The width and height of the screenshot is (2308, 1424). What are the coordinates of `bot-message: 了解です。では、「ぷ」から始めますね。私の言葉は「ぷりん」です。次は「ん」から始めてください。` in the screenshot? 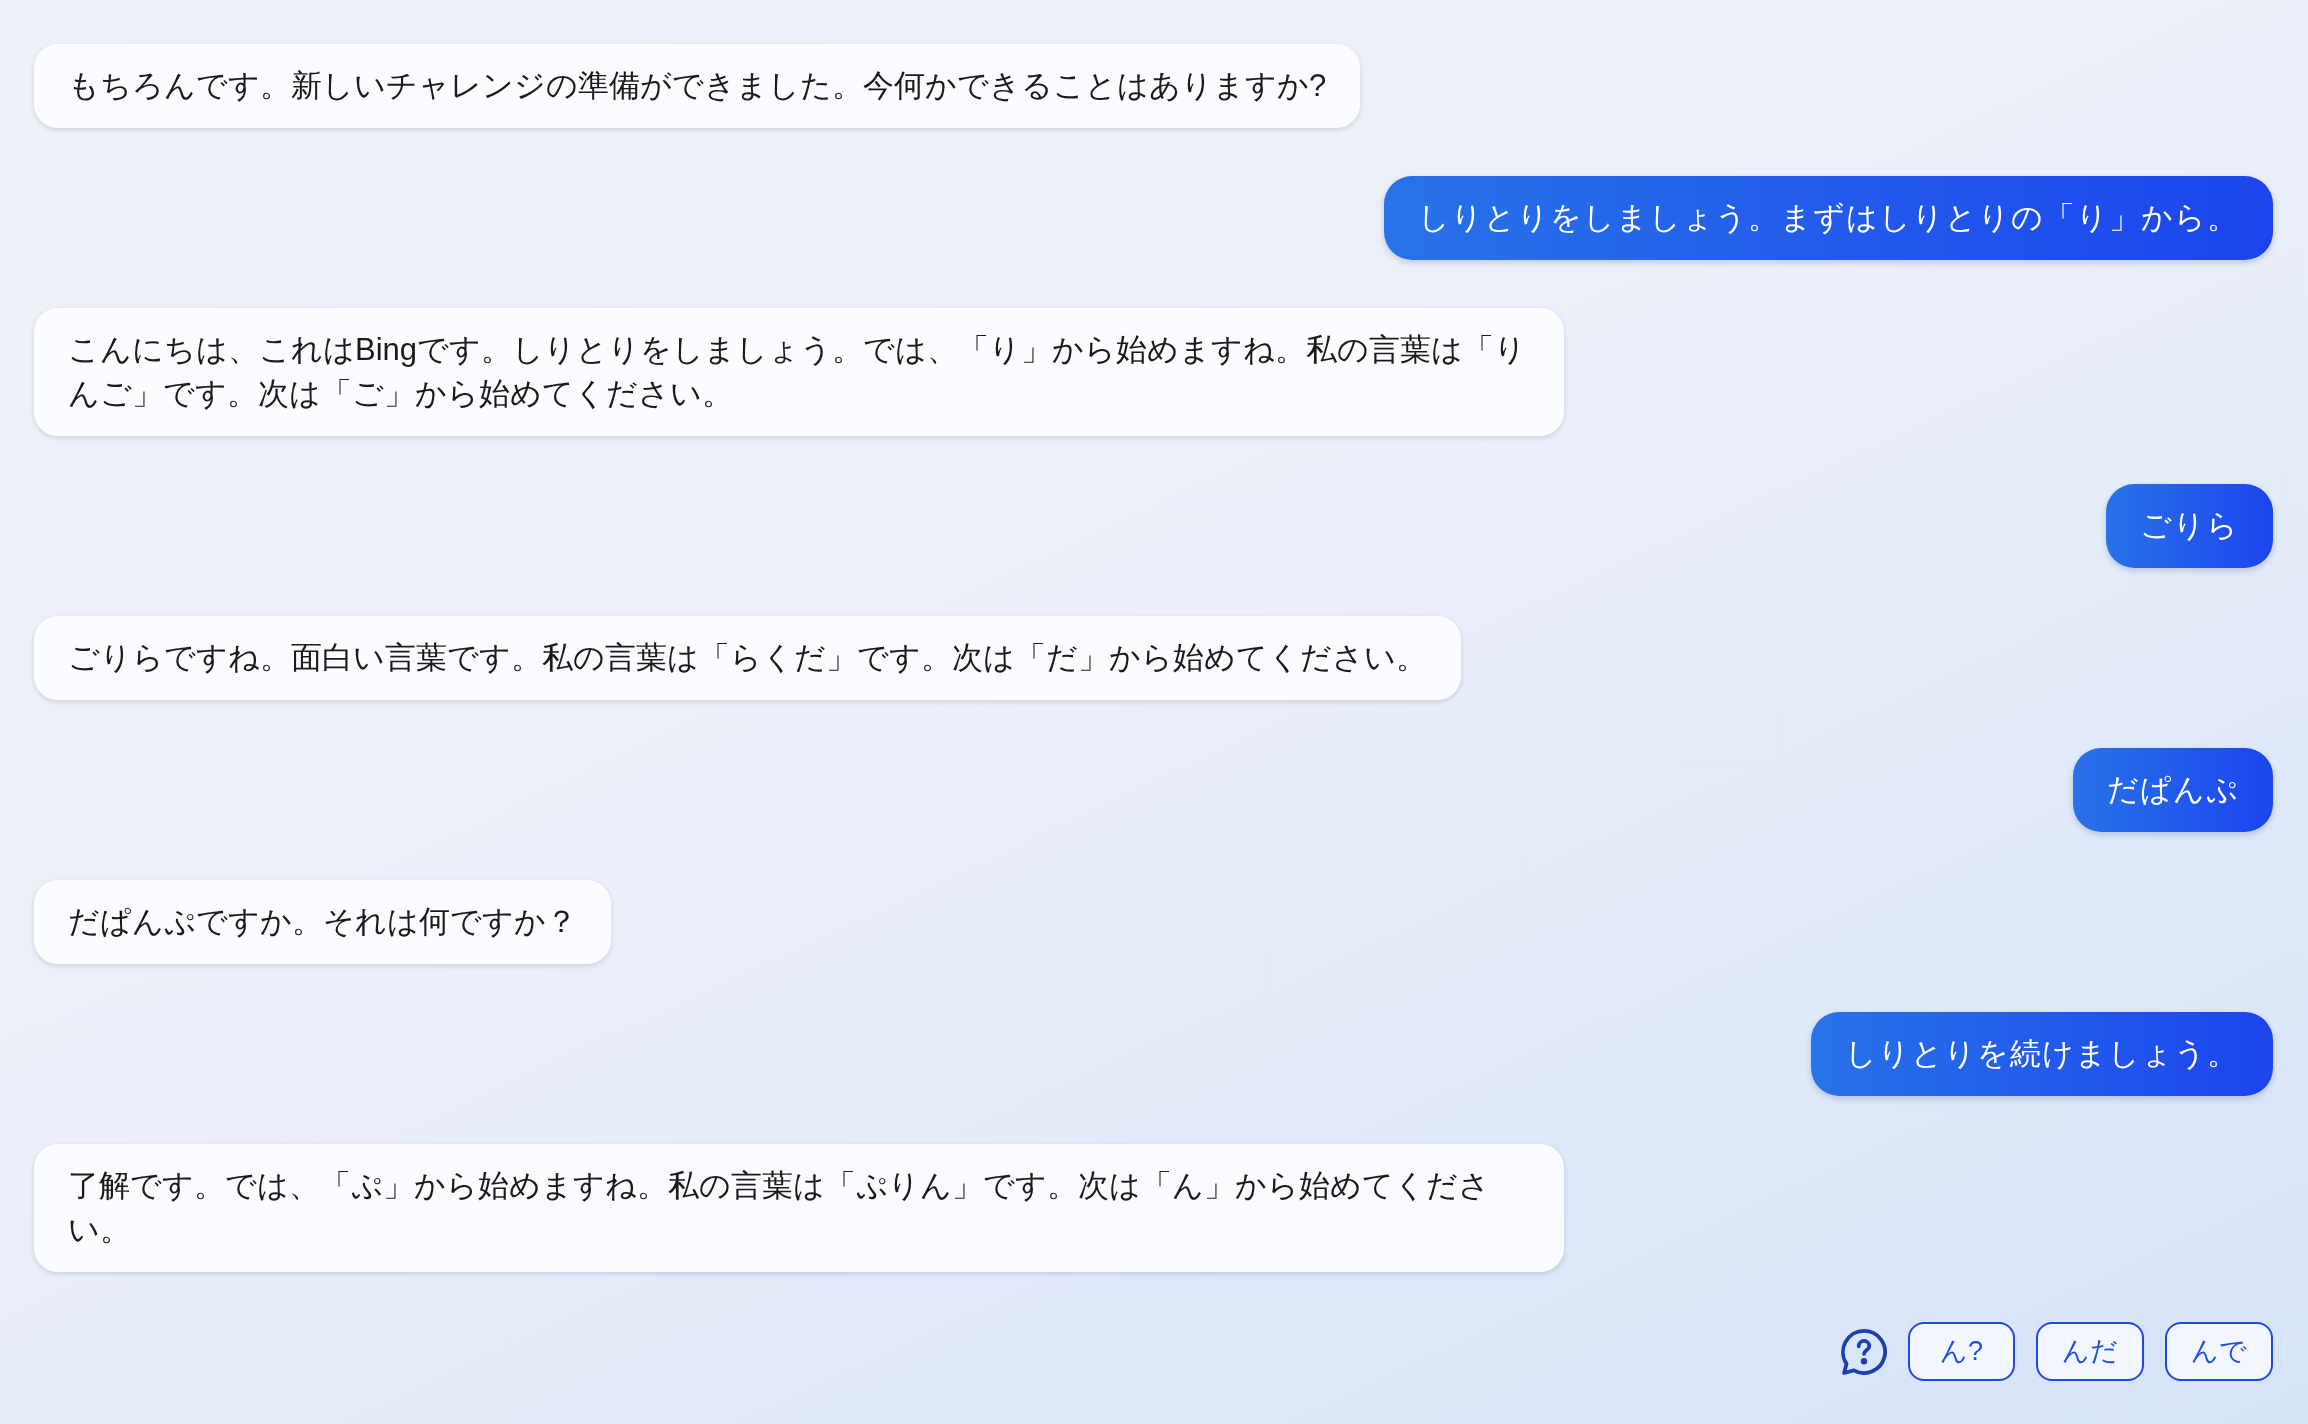 It's located at (799, 1208).